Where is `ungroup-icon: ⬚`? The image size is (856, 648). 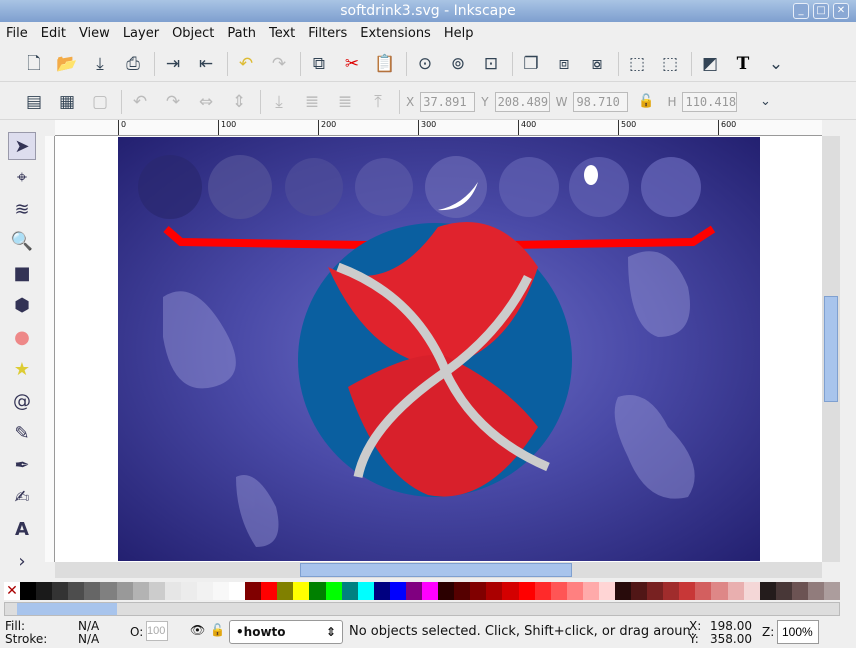 ungroup-icon: ⬚ is located at coordinates (670, 64).